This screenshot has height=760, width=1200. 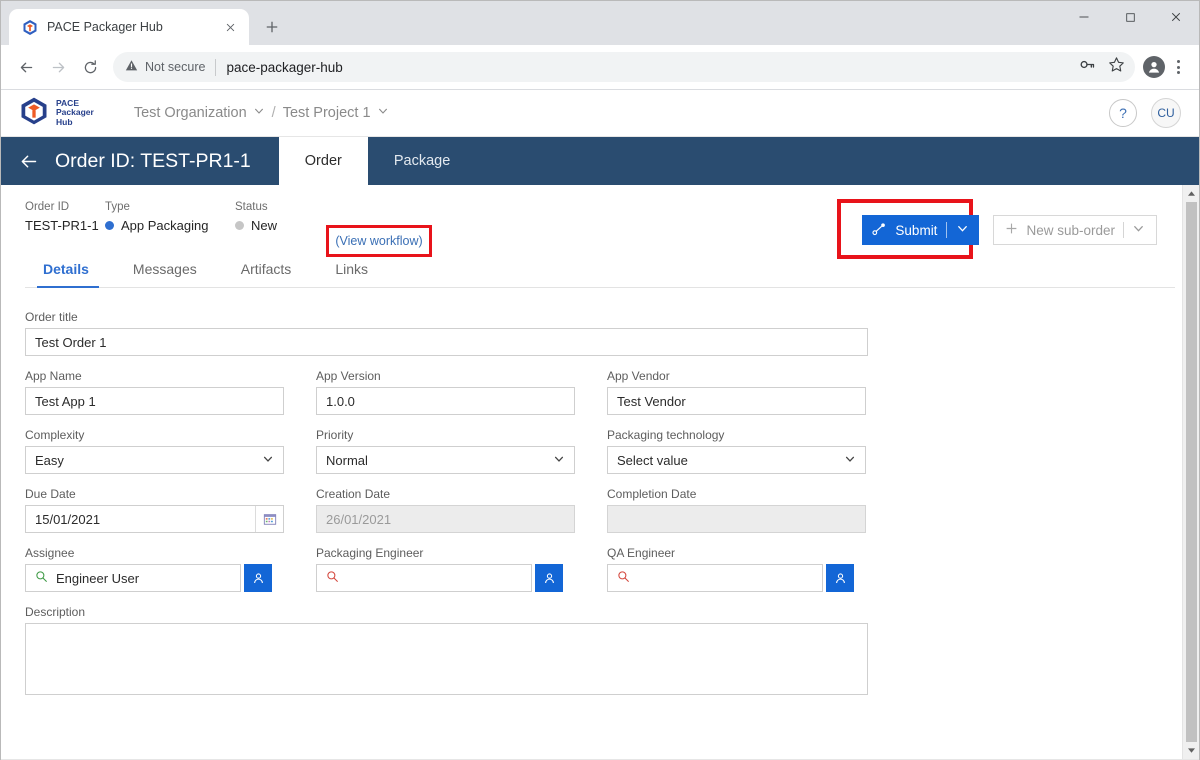 I want to click on packaging-engineer-input, so click(x=424, y=578).